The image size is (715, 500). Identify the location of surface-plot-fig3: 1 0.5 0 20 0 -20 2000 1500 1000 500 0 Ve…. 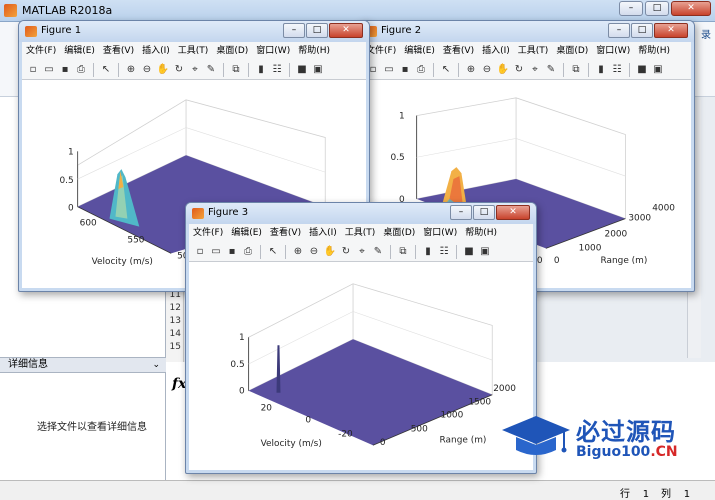
(373, 366).